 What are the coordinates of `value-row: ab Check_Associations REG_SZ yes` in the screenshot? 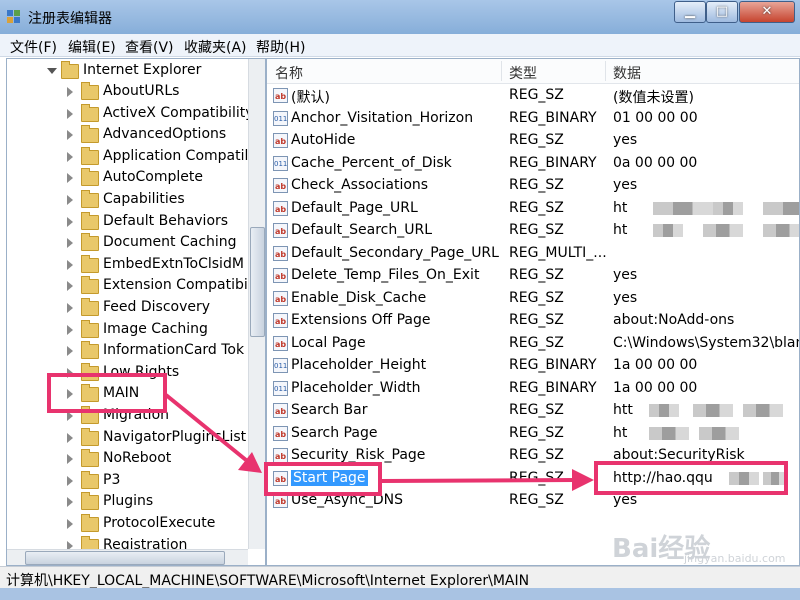 It's located at (533, 186).